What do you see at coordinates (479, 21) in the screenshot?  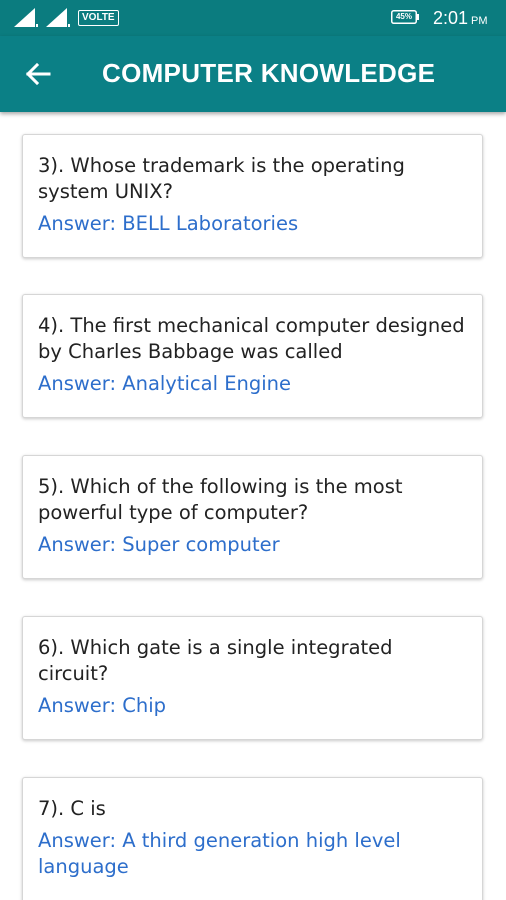 I see `status-ampm: PM` at bounding box center [479, 21].